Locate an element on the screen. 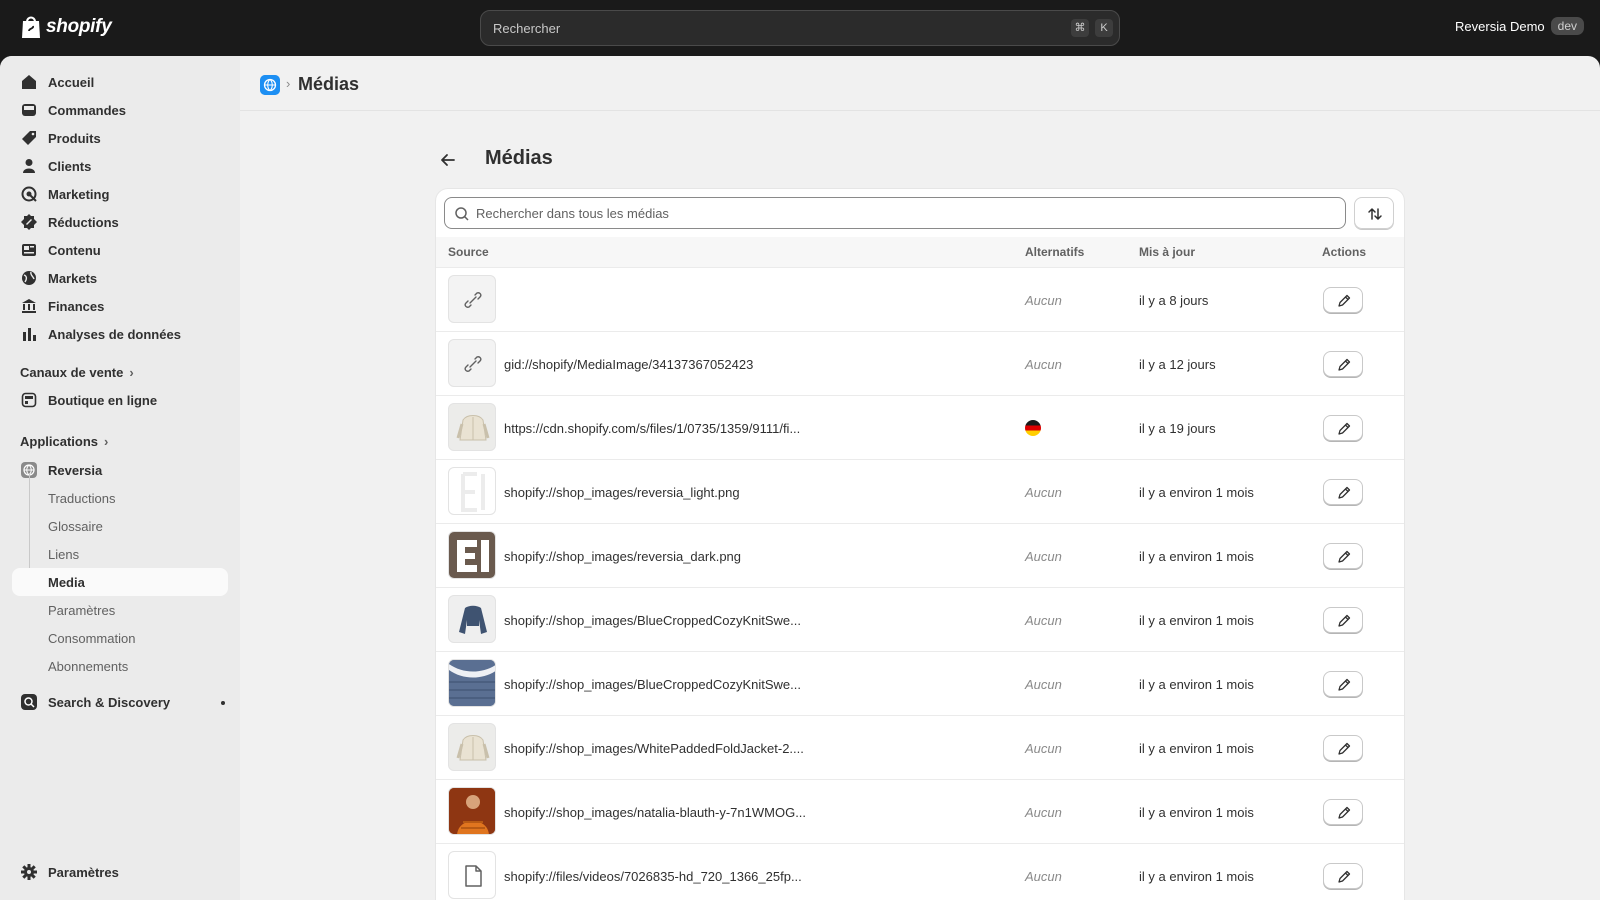 This screenshot has width=1600, height=900. sidebar-item-label: Consommation is located at coordinates (92, 638).